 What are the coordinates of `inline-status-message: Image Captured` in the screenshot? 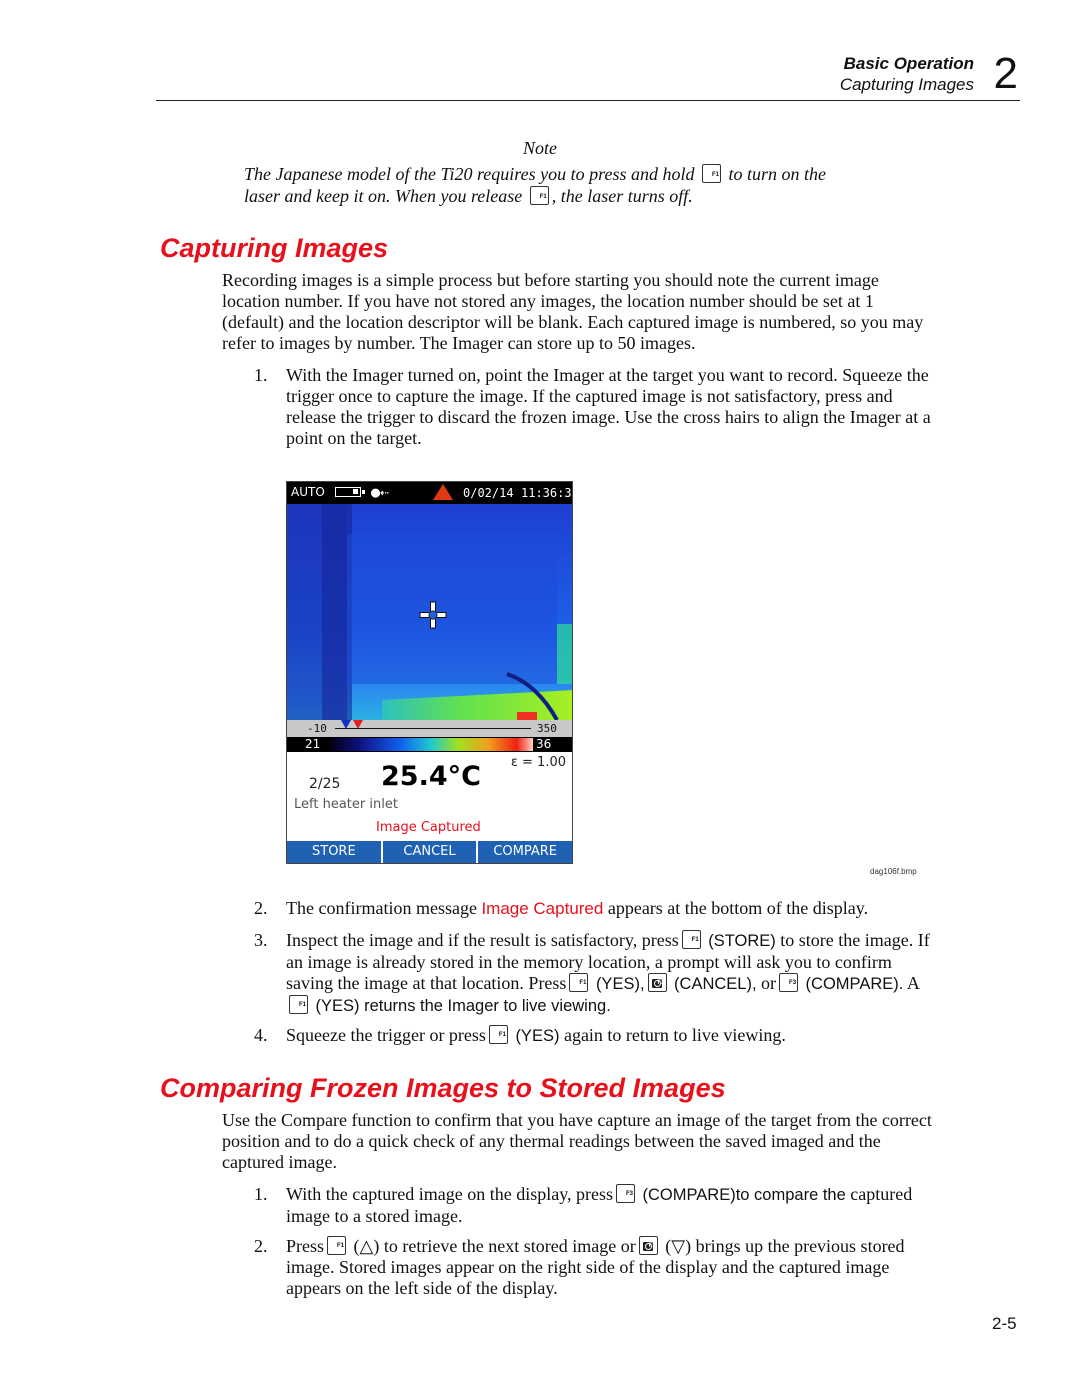 It's located at (542, 908).